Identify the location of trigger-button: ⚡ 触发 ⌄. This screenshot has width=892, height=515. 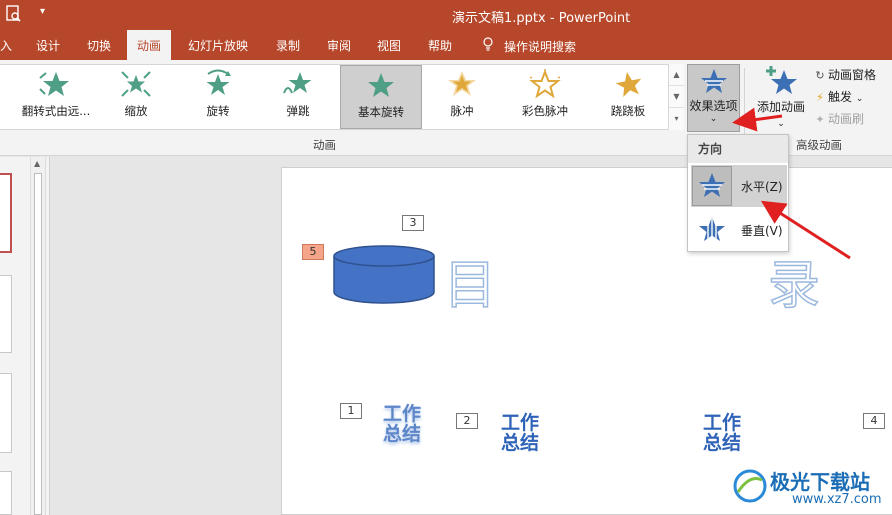
(852, 97).